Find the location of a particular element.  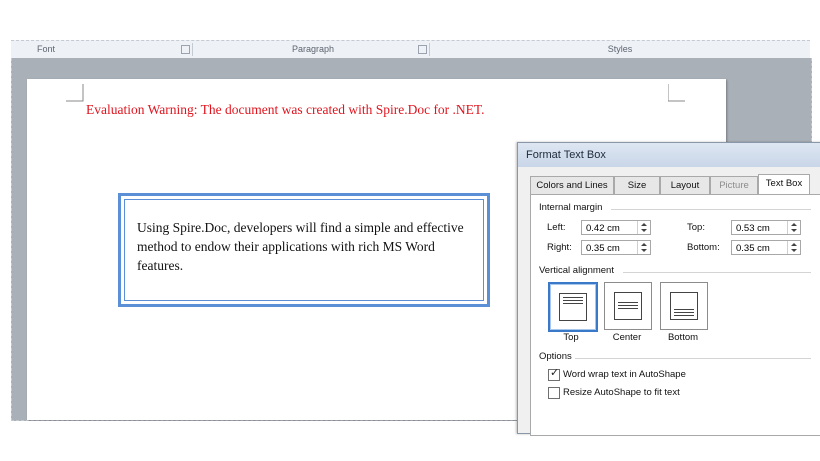

word-wrap-checkbox: ✓ is located at coordinates (554, 374).